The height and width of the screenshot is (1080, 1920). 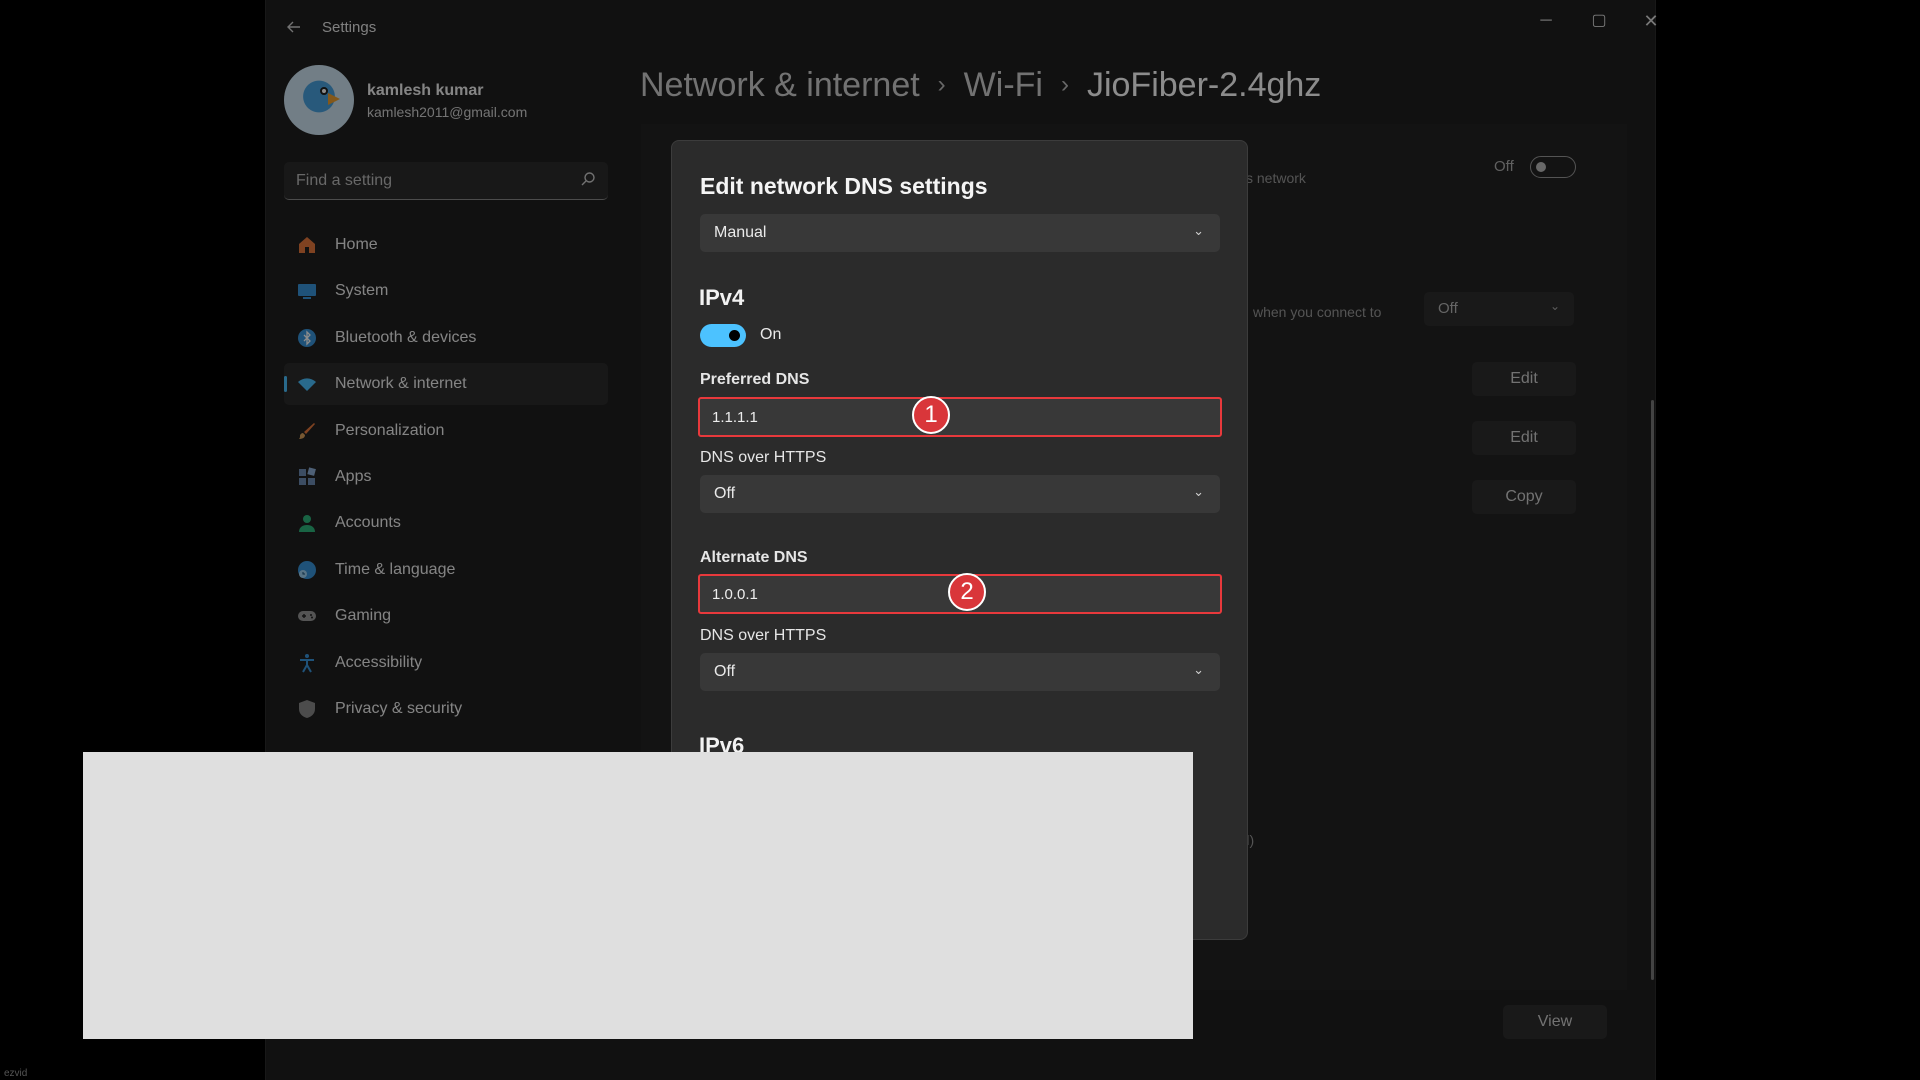 What do you see at coordinates (967, 592) in the screenshot?
I see `annotation-badge-2: 2` at bounding box center [967, 592].